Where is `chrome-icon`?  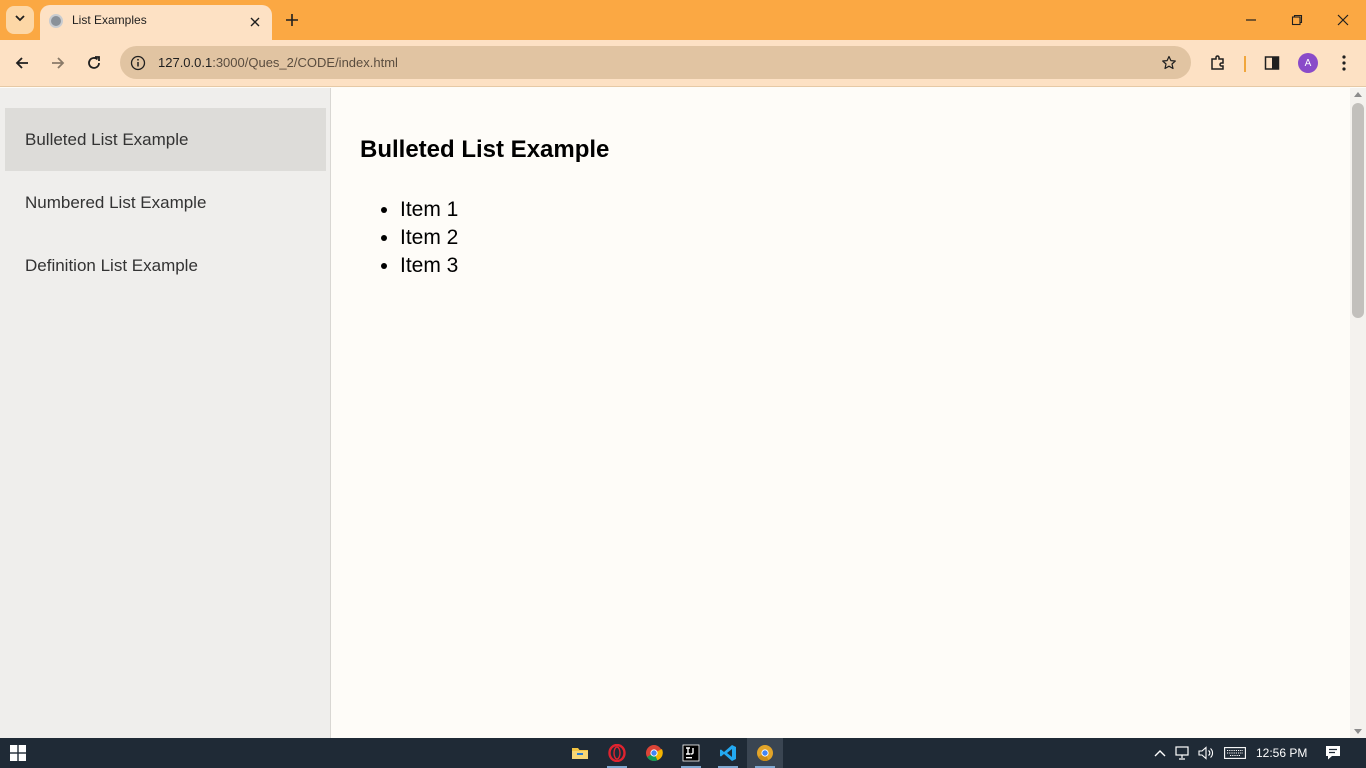
chrome-icon is located at coordinates (654, 753).